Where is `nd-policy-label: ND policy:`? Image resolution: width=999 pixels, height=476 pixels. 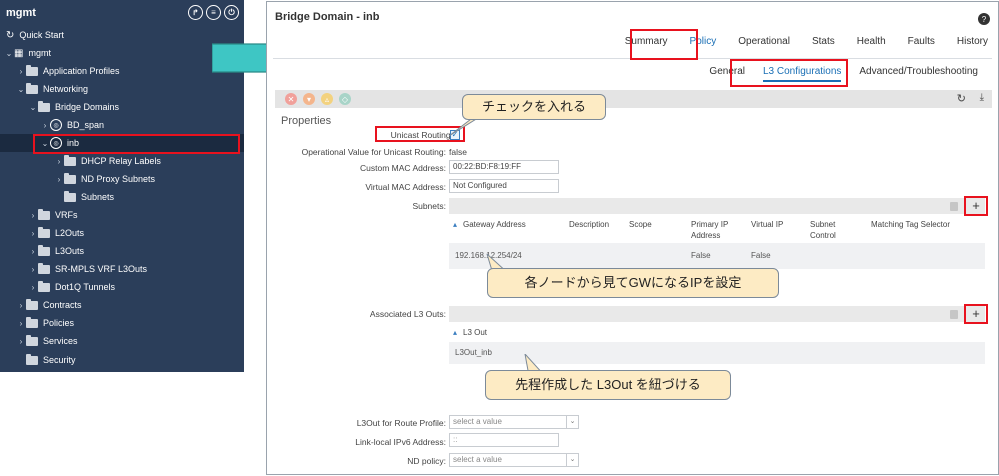
nd-policy-label: ND policy: is located at coordinates (426, 461).